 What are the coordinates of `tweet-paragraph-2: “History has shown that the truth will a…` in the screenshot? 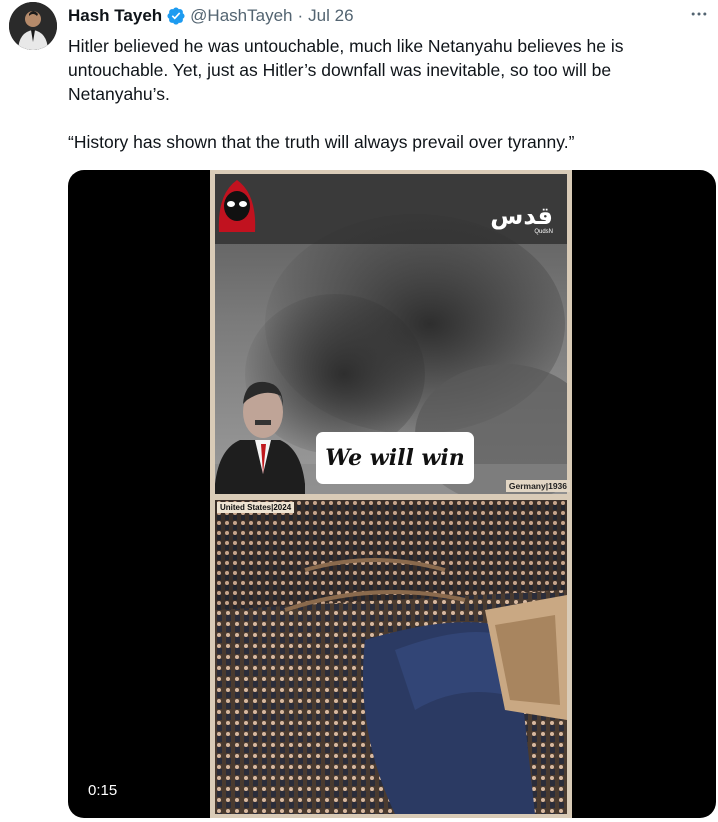 It's located at (321, 142).